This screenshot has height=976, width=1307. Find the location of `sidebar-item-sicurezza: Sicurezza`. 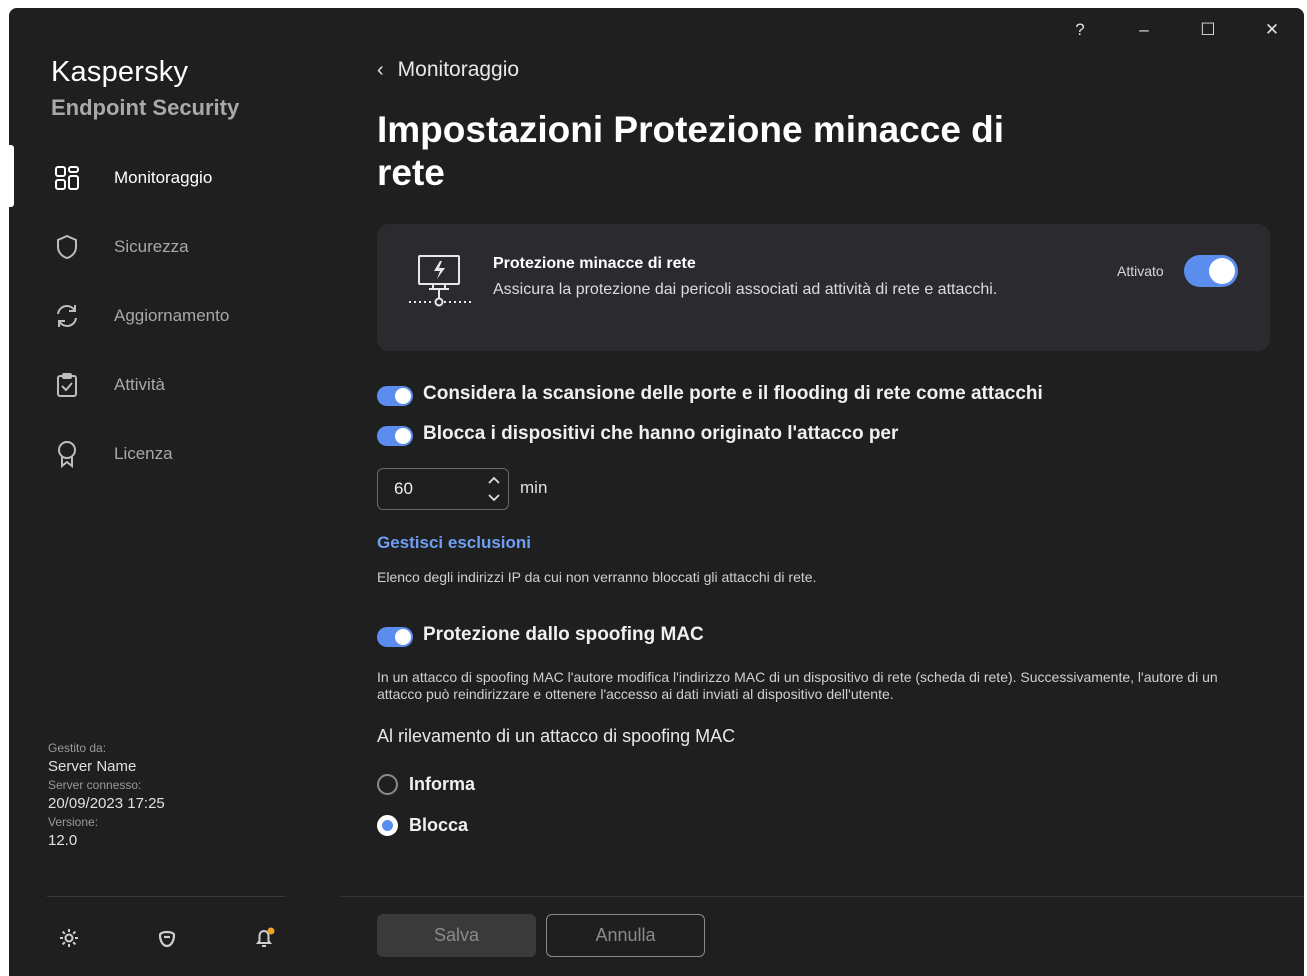

sidebar-item-sicurezza: Sicurezza is located at coordinates (175, 246).